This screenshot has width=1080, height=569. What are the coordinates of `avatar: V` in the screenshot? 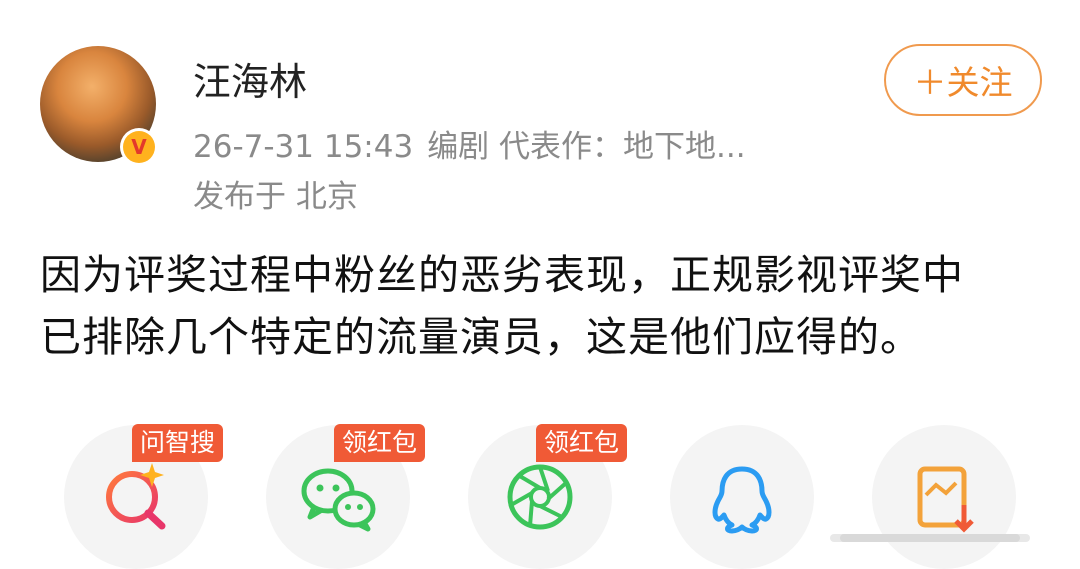 It's located at (99, 106).